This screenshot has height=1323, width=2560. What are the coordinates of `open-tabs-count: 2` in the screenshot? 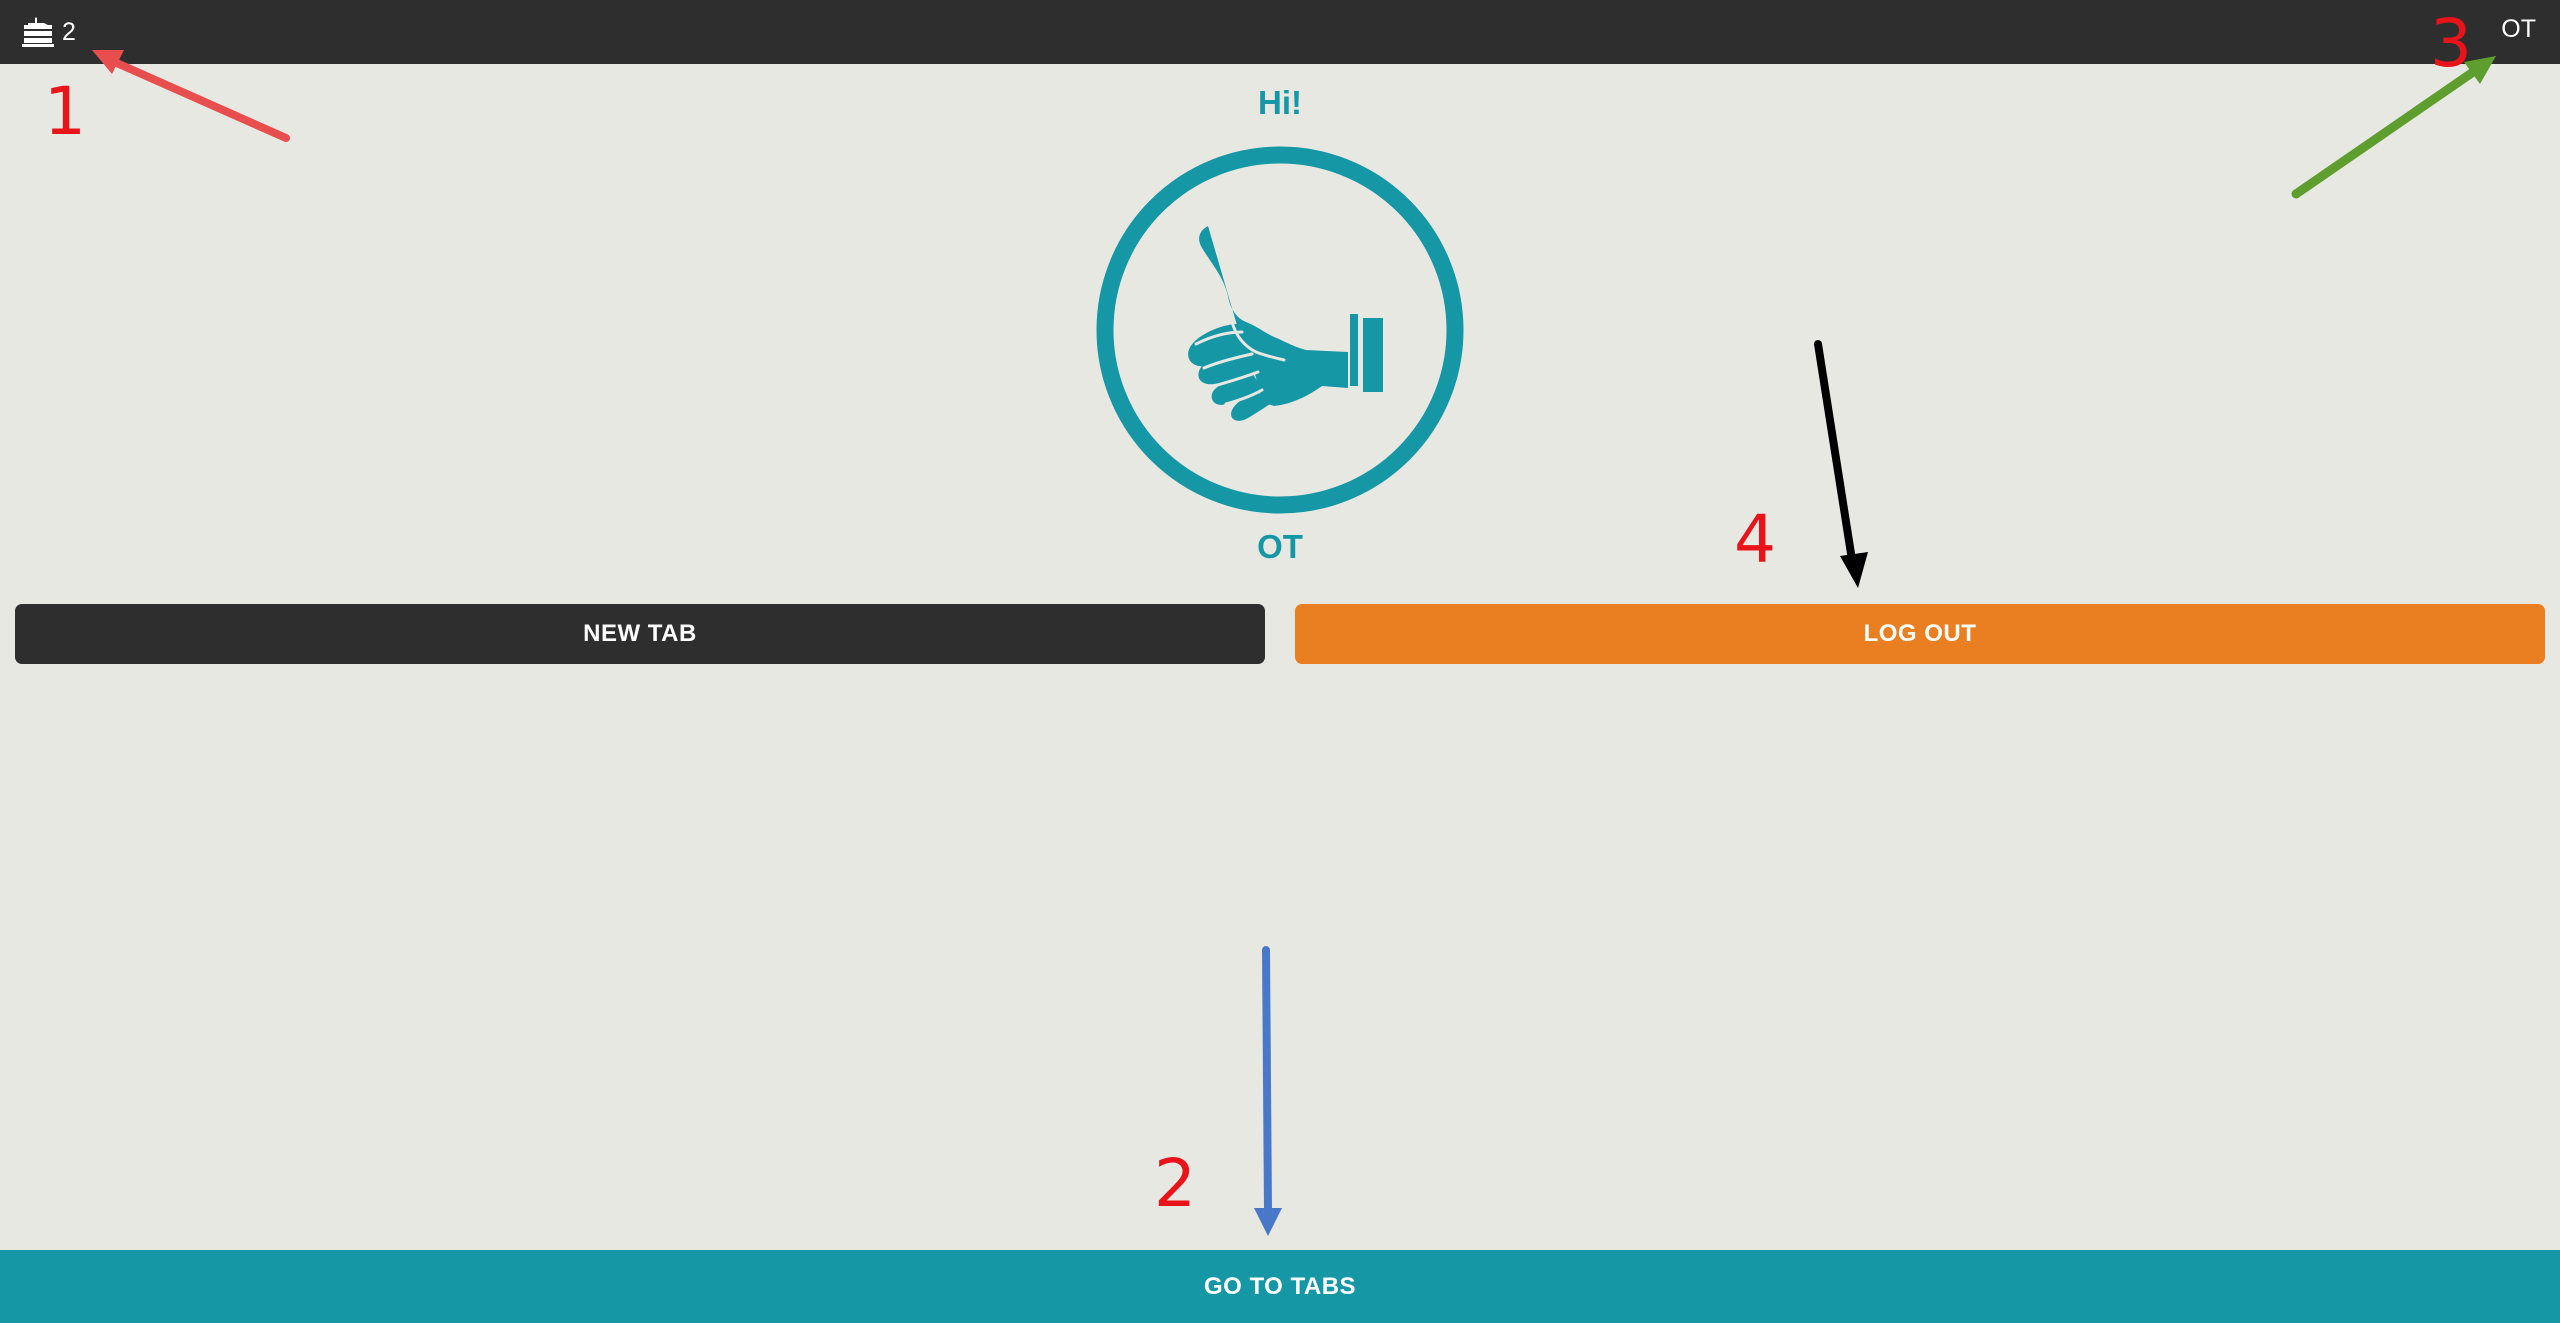 It's located at (69, 31).